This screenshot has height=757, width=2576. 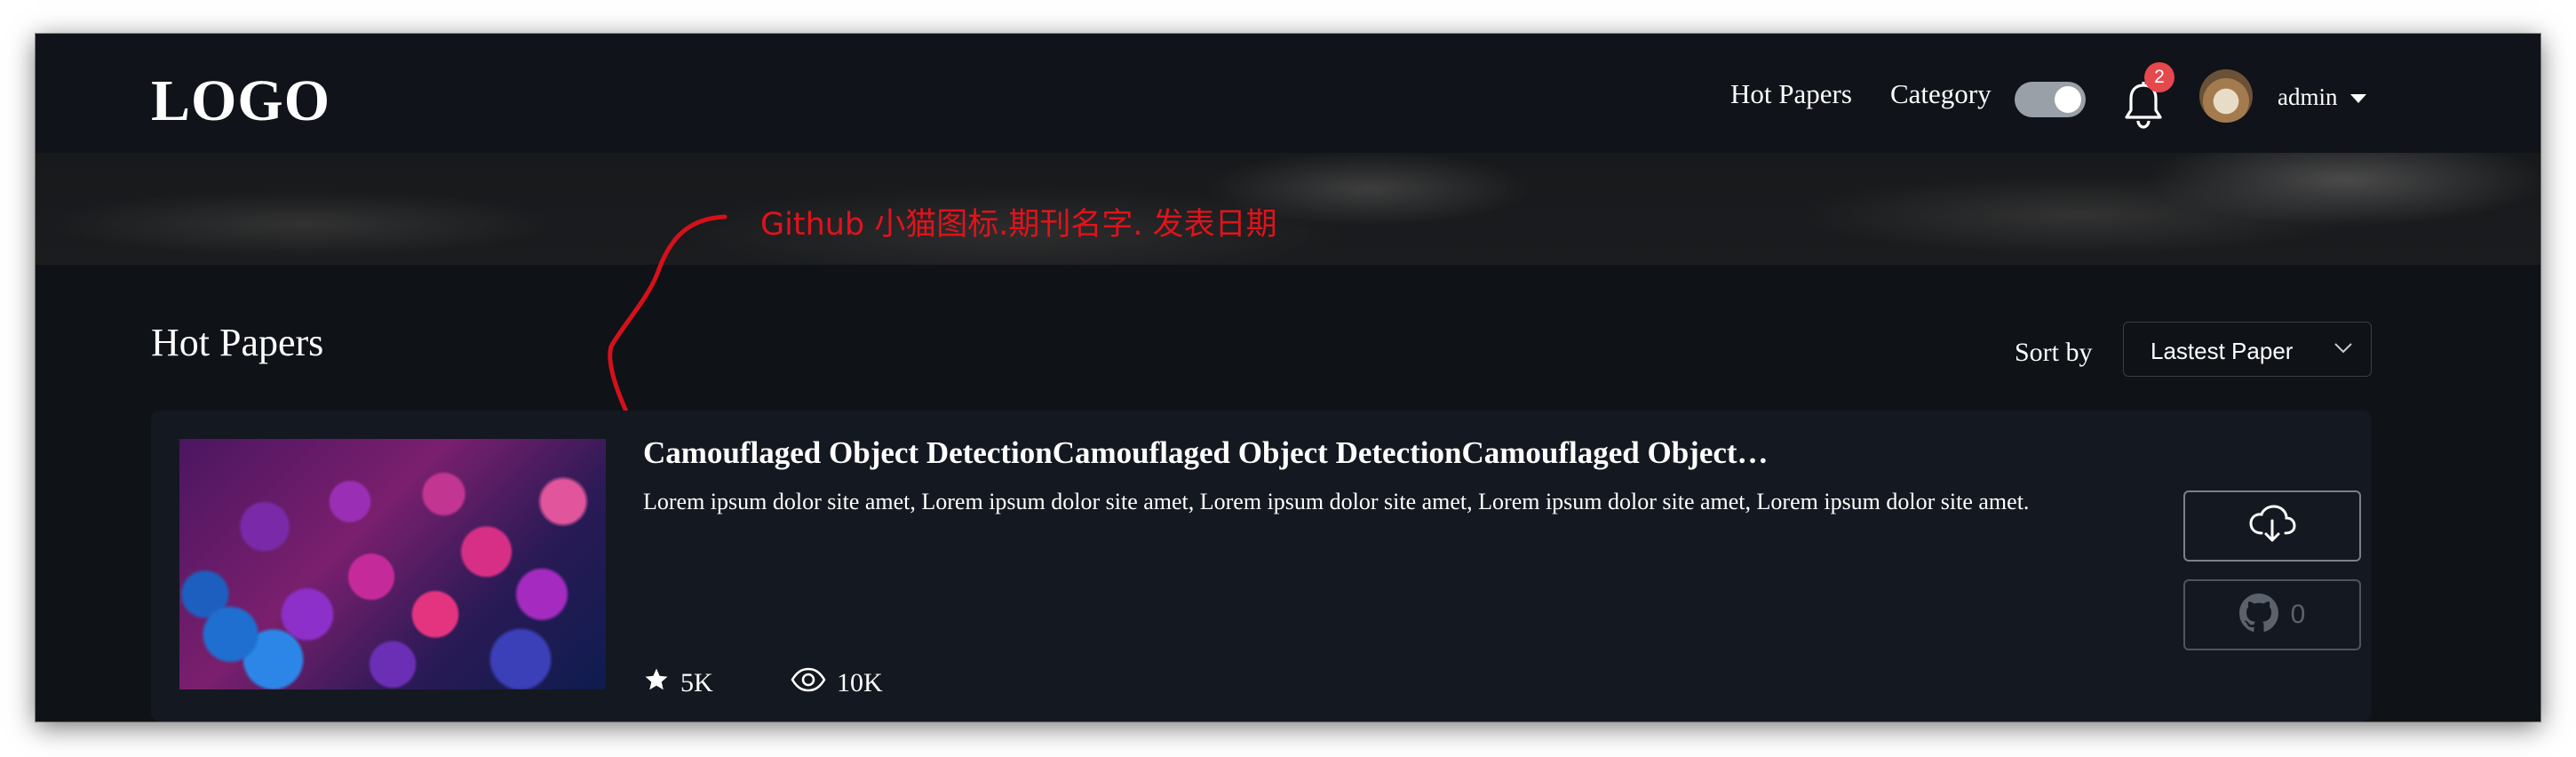 What do you see at coordinates (678, 683) in the screenshot?
I see `stars-stat: 5K` at bounding box center [678, 683].